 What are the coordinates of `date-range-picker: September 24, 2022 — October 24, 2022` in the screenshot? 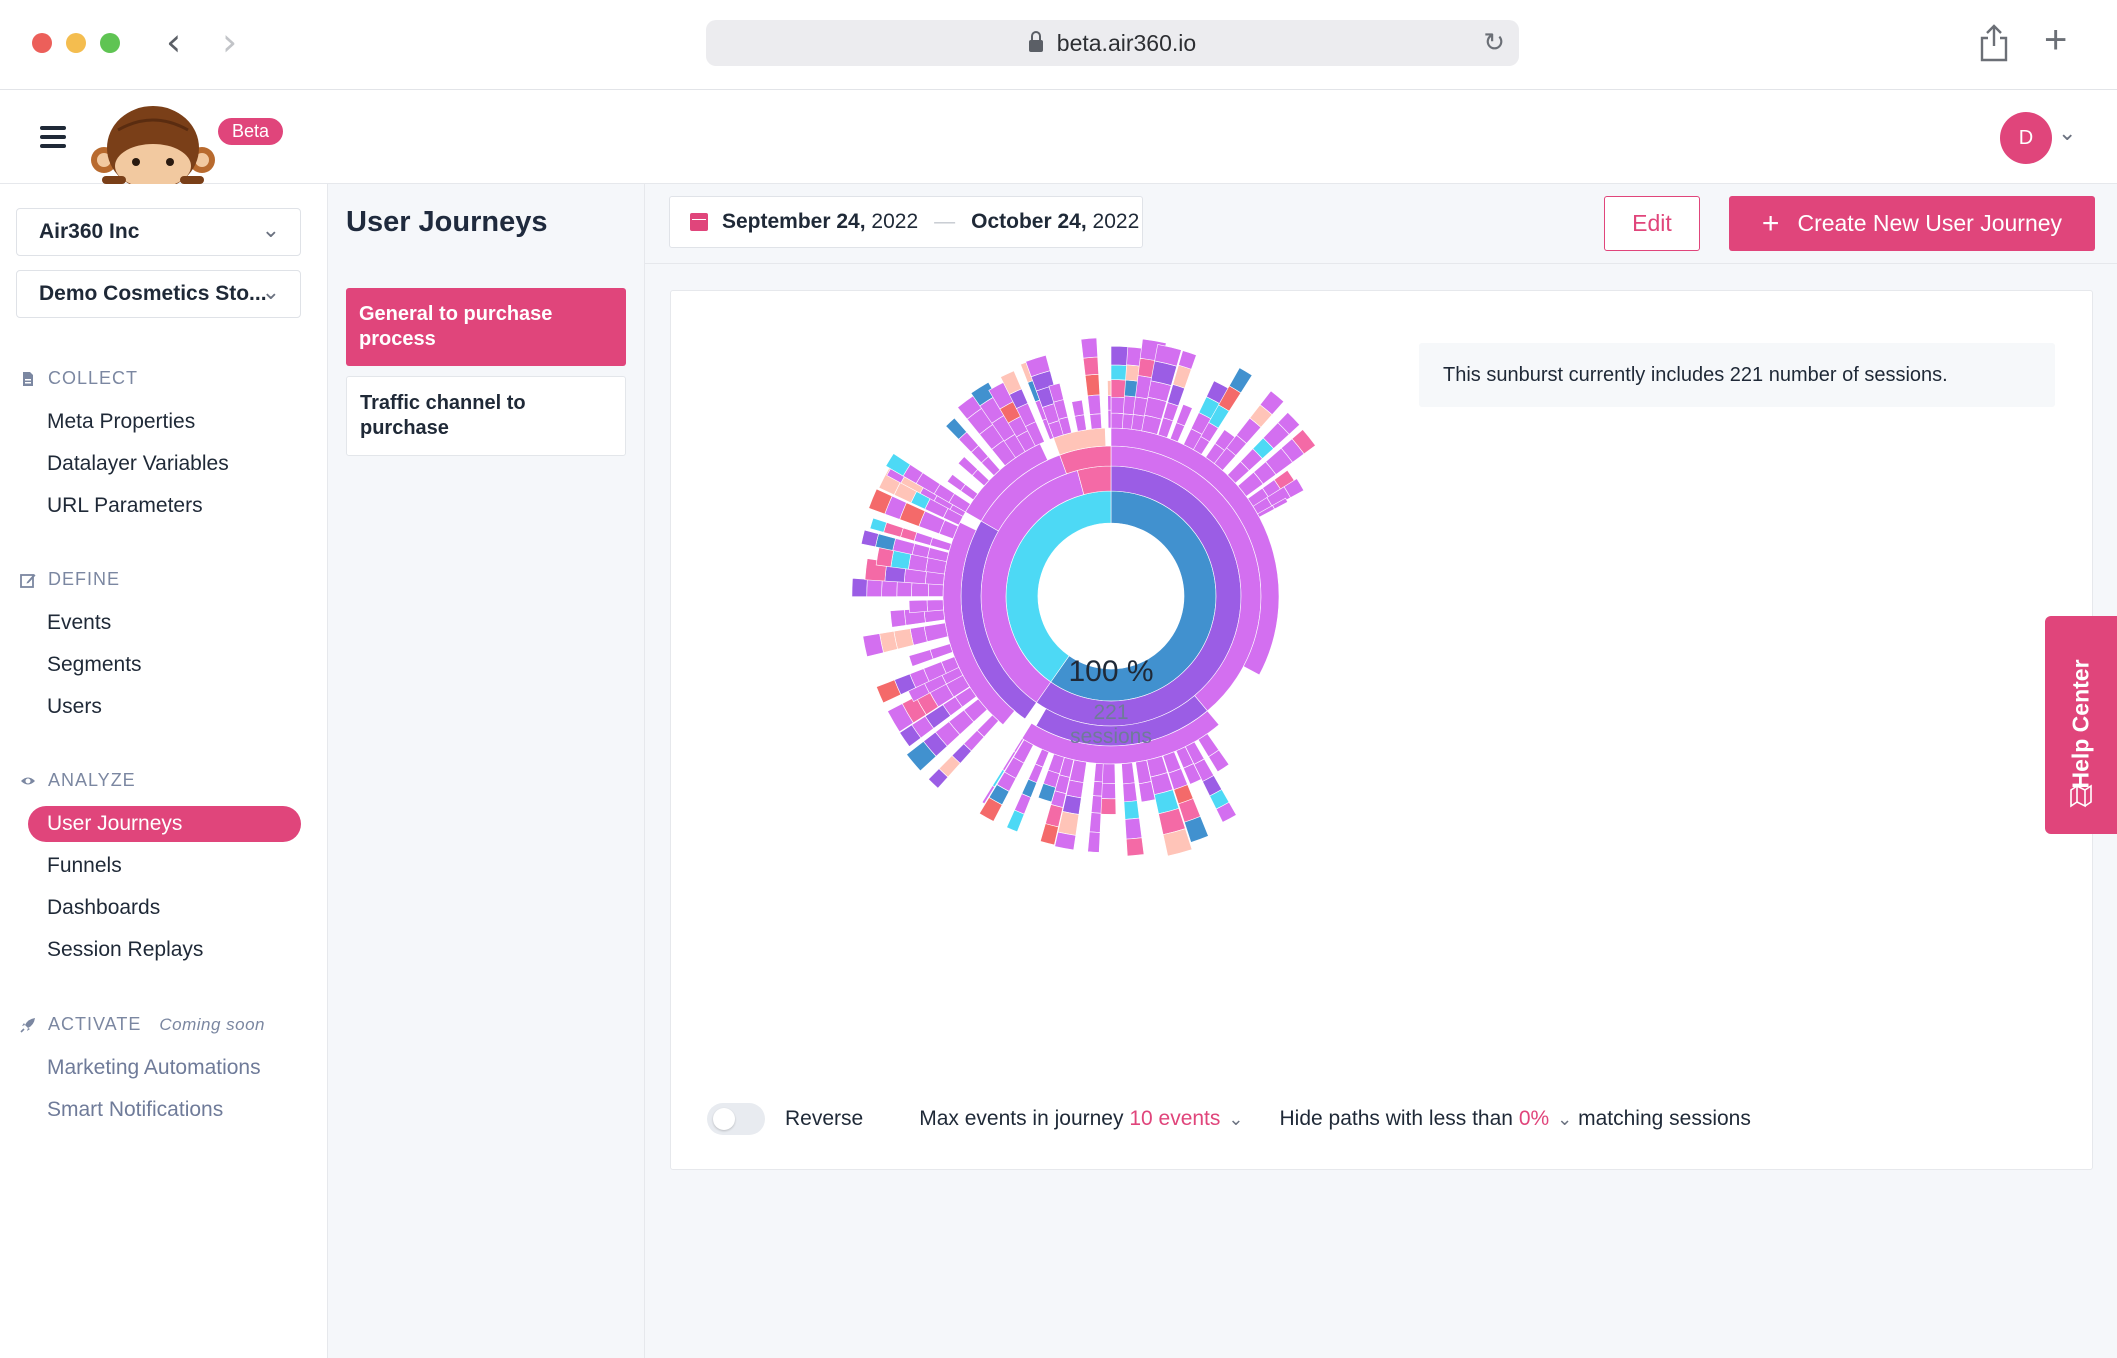 It's located at (906, 222).